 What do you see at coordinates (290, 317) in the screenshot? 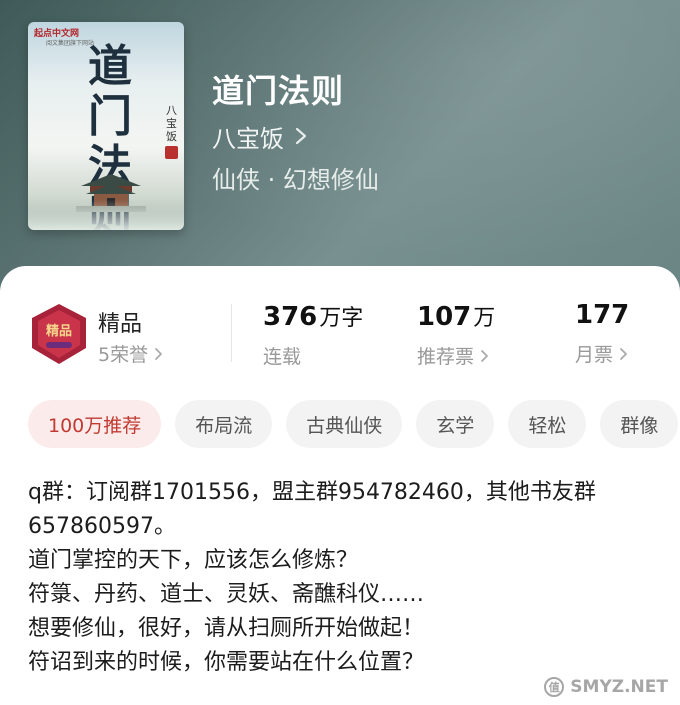
I see `word-count-value: 376` at bounding box center [290, 317].